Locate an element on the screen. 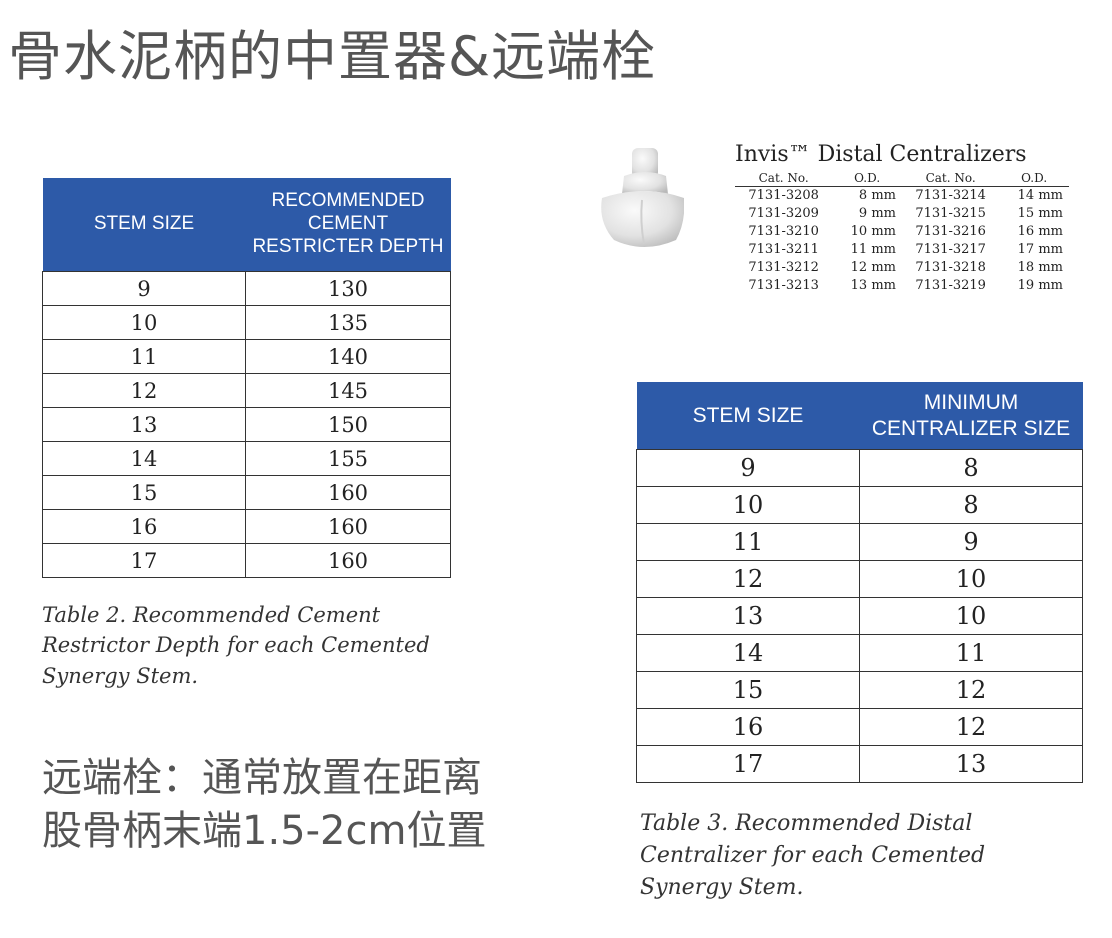 This screenshot has height=938, width=1112. od-cell: 13 mm is located at coordinates (873, 285).